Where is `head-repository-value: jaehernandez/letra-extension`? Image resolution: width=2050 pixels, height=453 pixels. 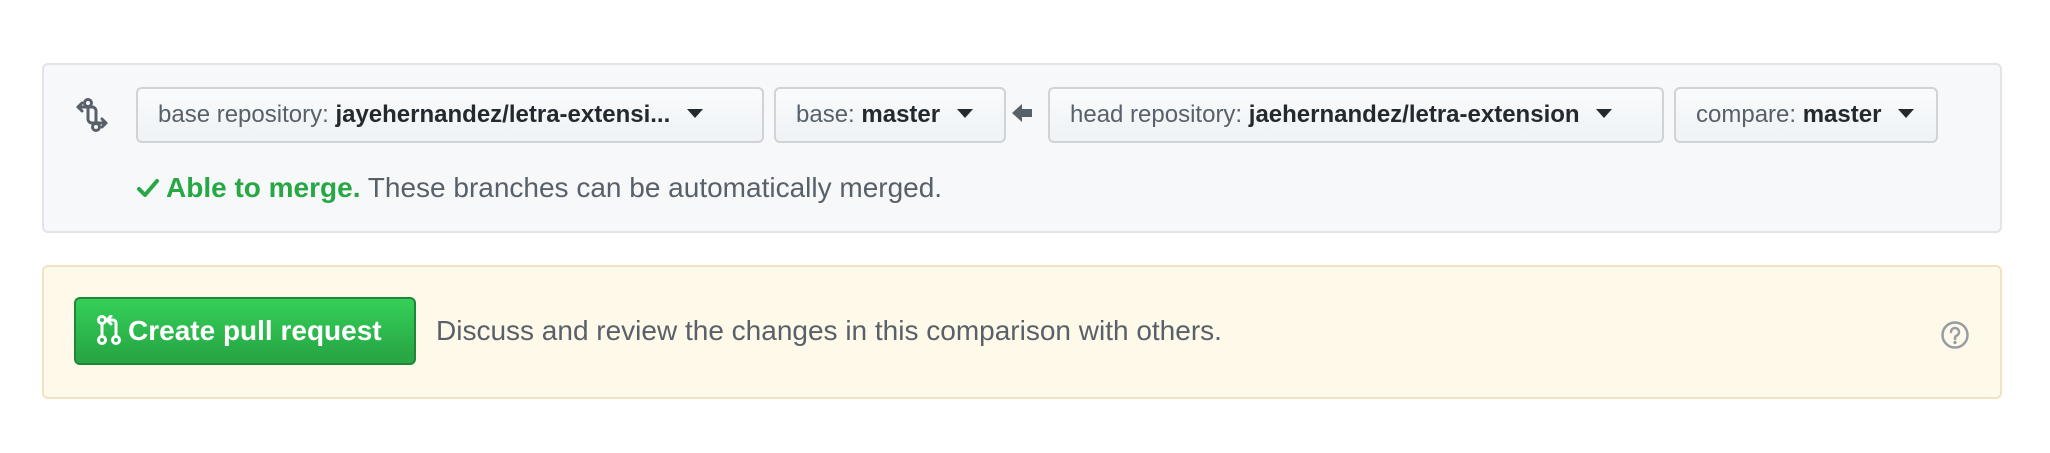
head-repository-value: jaehernandez/letra-extension is located at coordinates (1414, 114).